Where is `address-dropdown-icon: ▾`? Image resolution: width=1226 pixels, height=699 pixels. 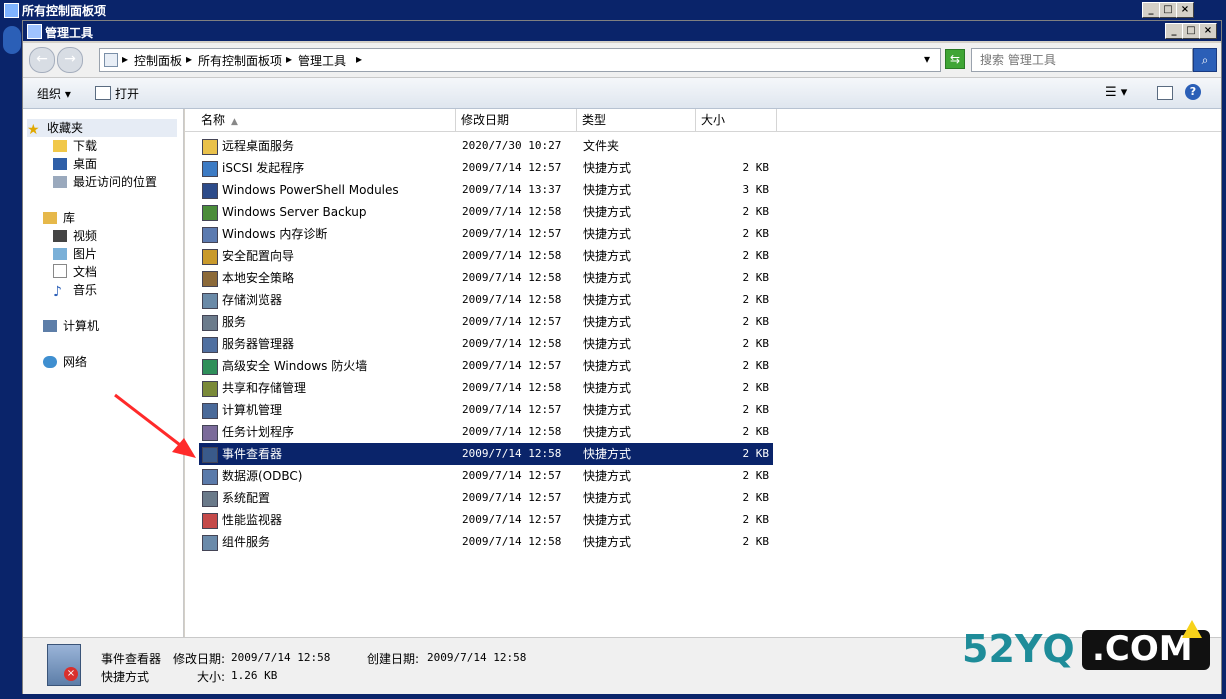 address-dropdown-icon: ▾ is located at coordinates (927, 59).